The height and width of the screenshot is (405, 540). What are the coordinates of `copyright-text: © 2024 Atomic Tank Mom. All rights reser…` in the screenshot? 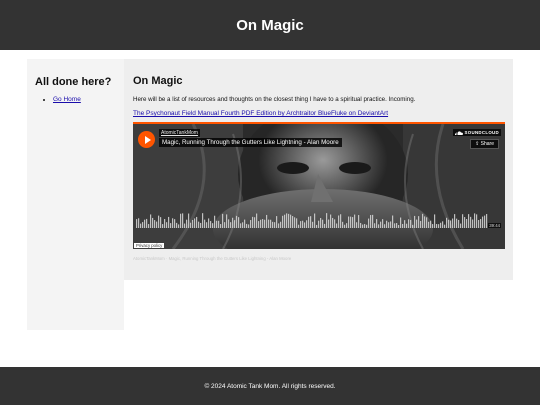 It's located at (270, 386).